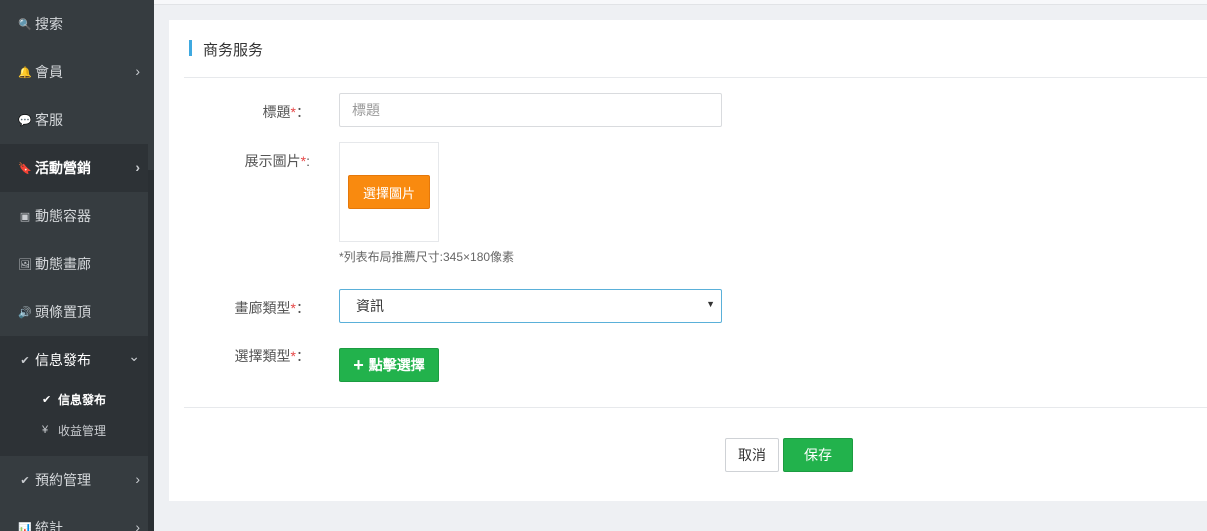 The width and height of the screenshot is (1207, 531). What do you see at coordinates (262, 356) in the screenshot?
I see `select-type-label-text: 選擇類型` at bounding box center [262, 356].